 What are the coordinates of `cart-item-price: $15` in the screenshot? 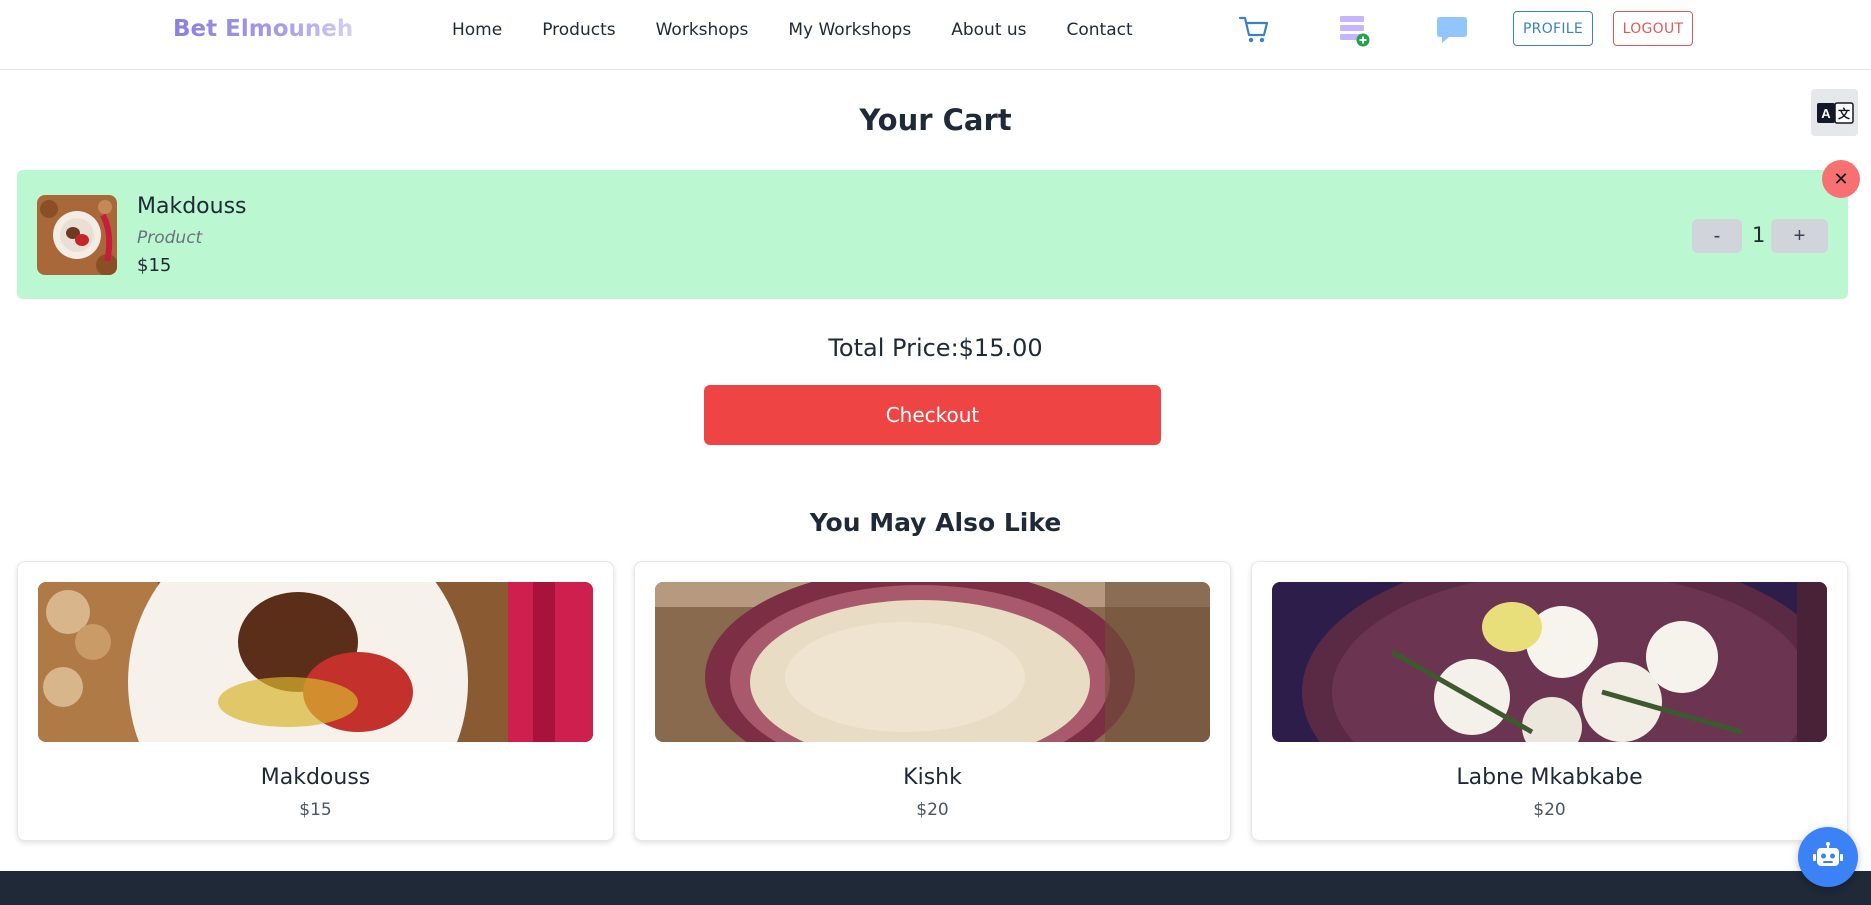 It's located at (154, 265).